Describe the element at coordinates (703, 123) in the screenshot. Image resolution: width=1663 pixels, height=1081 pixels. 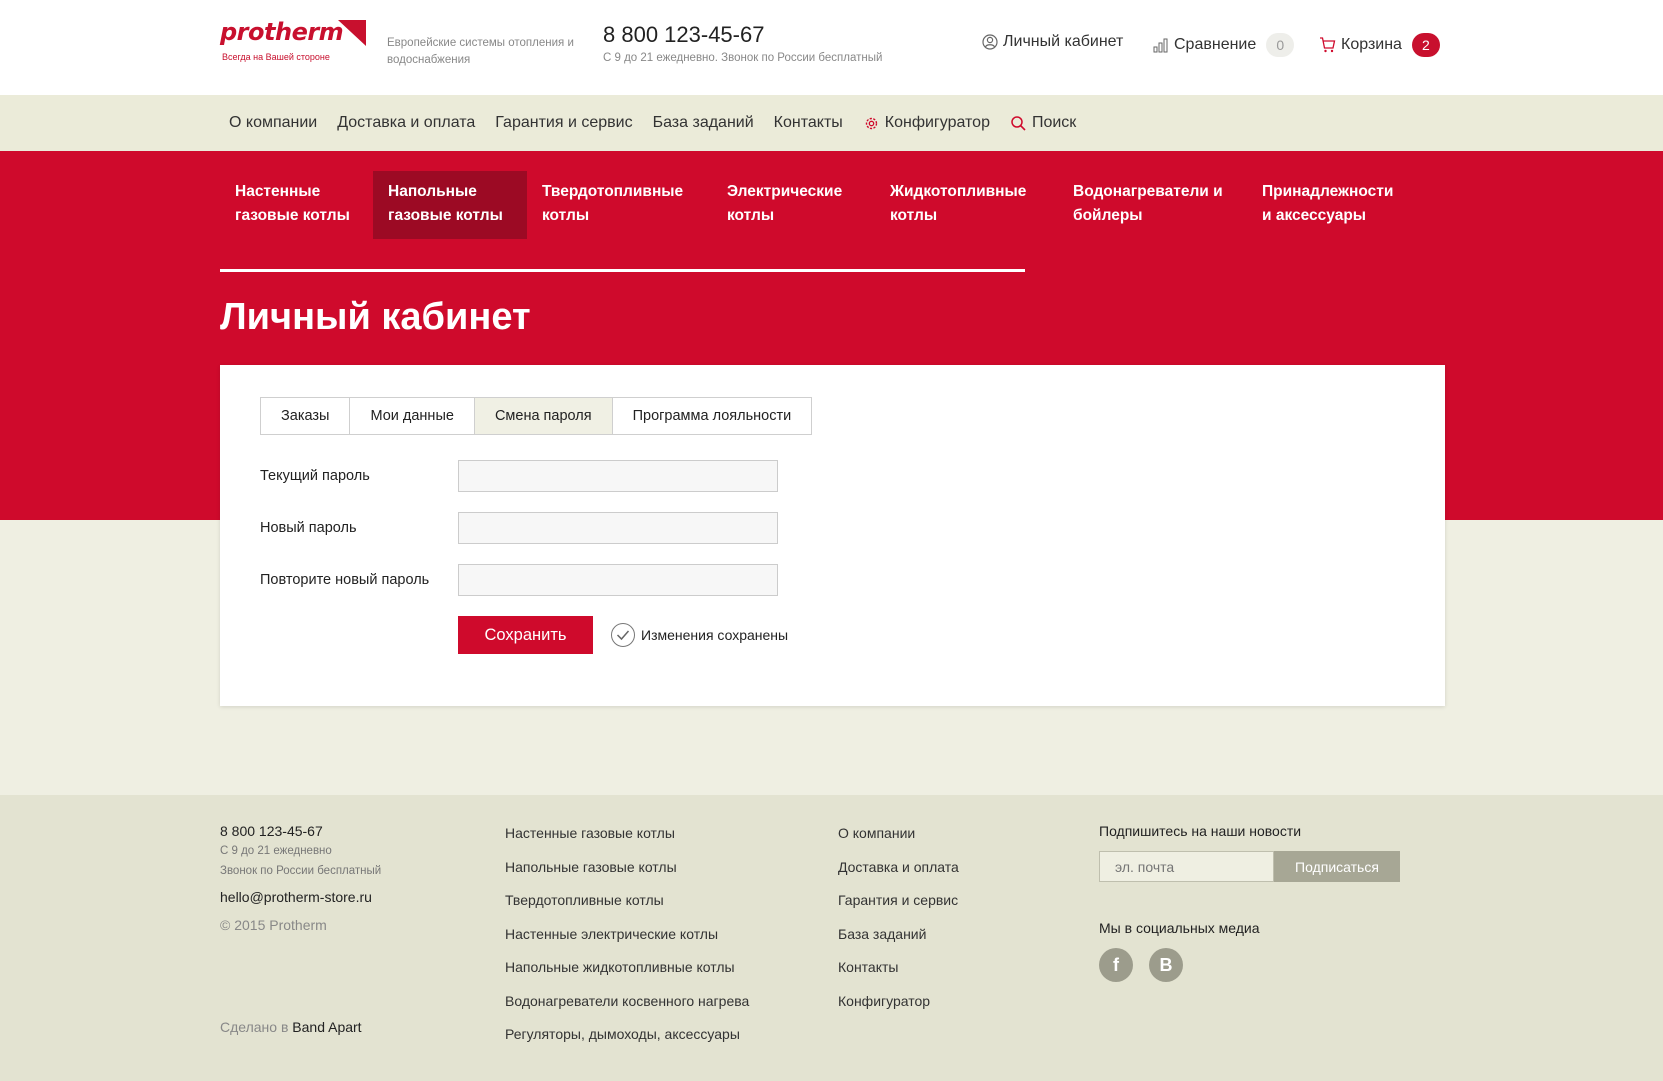
I see `nav-knowledge-base: База заданий` at that location.